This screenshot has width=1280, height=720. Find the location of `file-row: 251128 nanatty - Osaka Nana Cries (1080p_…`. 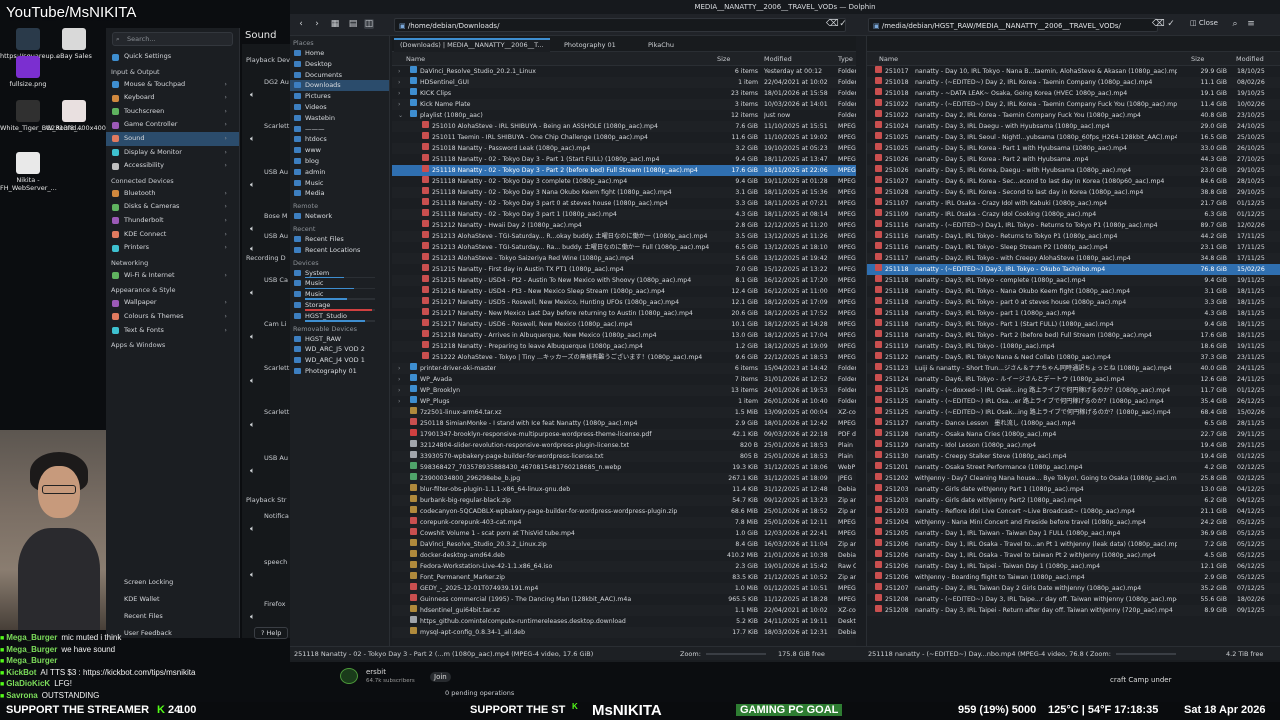

file-row: 251128 nanatty - Osaka Nana Cries (1080p_… is located at coordinates (1073, 434).